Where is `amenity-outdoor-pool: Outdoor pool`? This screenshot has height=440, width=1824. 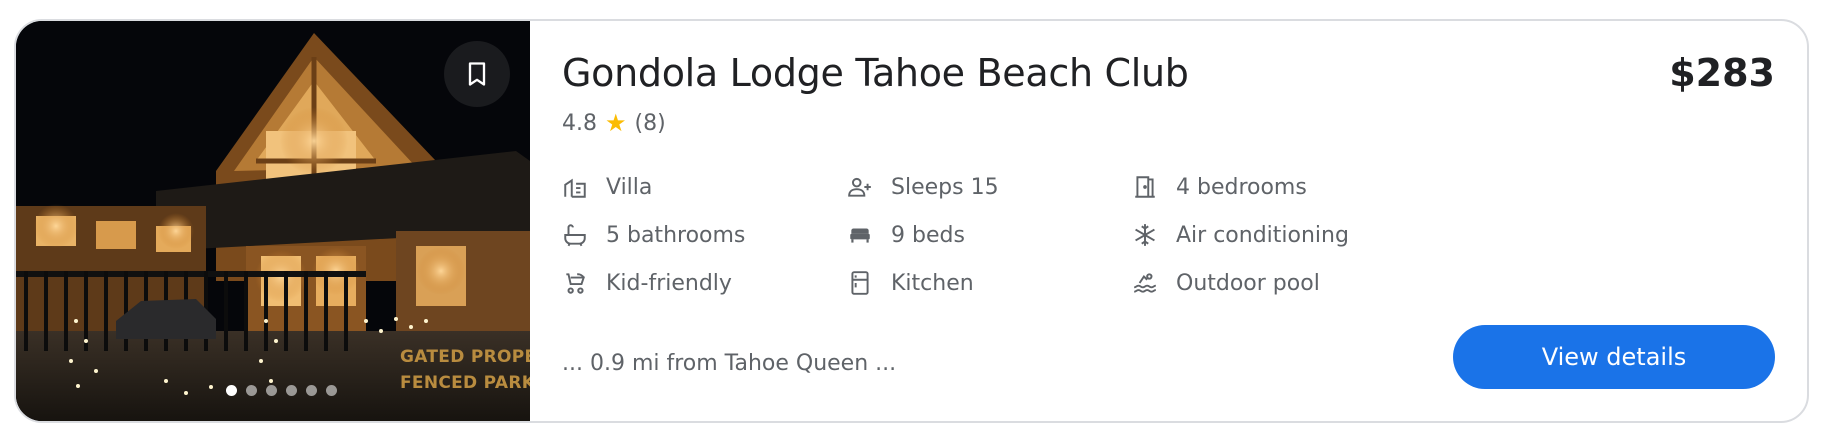
amenity-outdoor-pool: Outdoor pool is located at coordinates (1282, 283).